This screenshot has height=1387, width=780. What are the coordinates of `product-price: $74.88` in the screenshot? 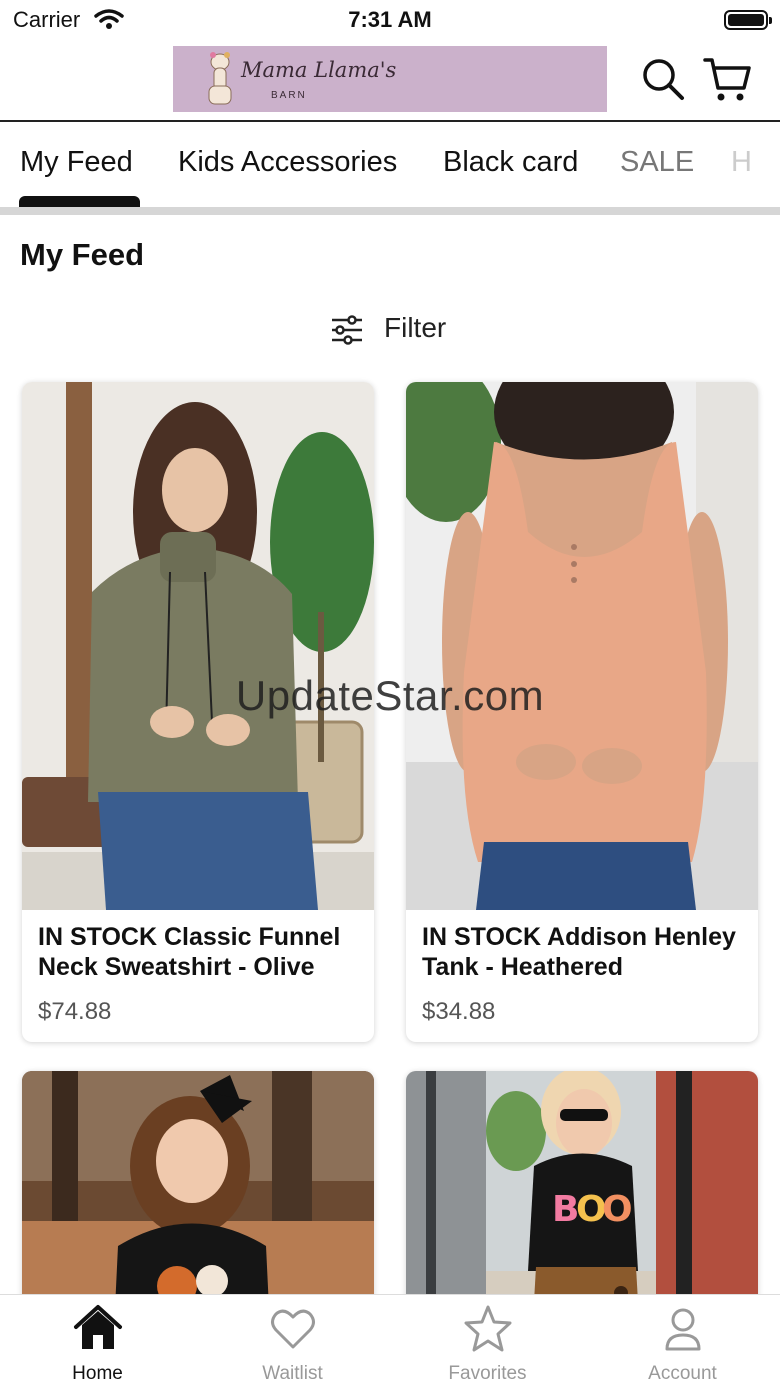 It's located at (75, 1011).